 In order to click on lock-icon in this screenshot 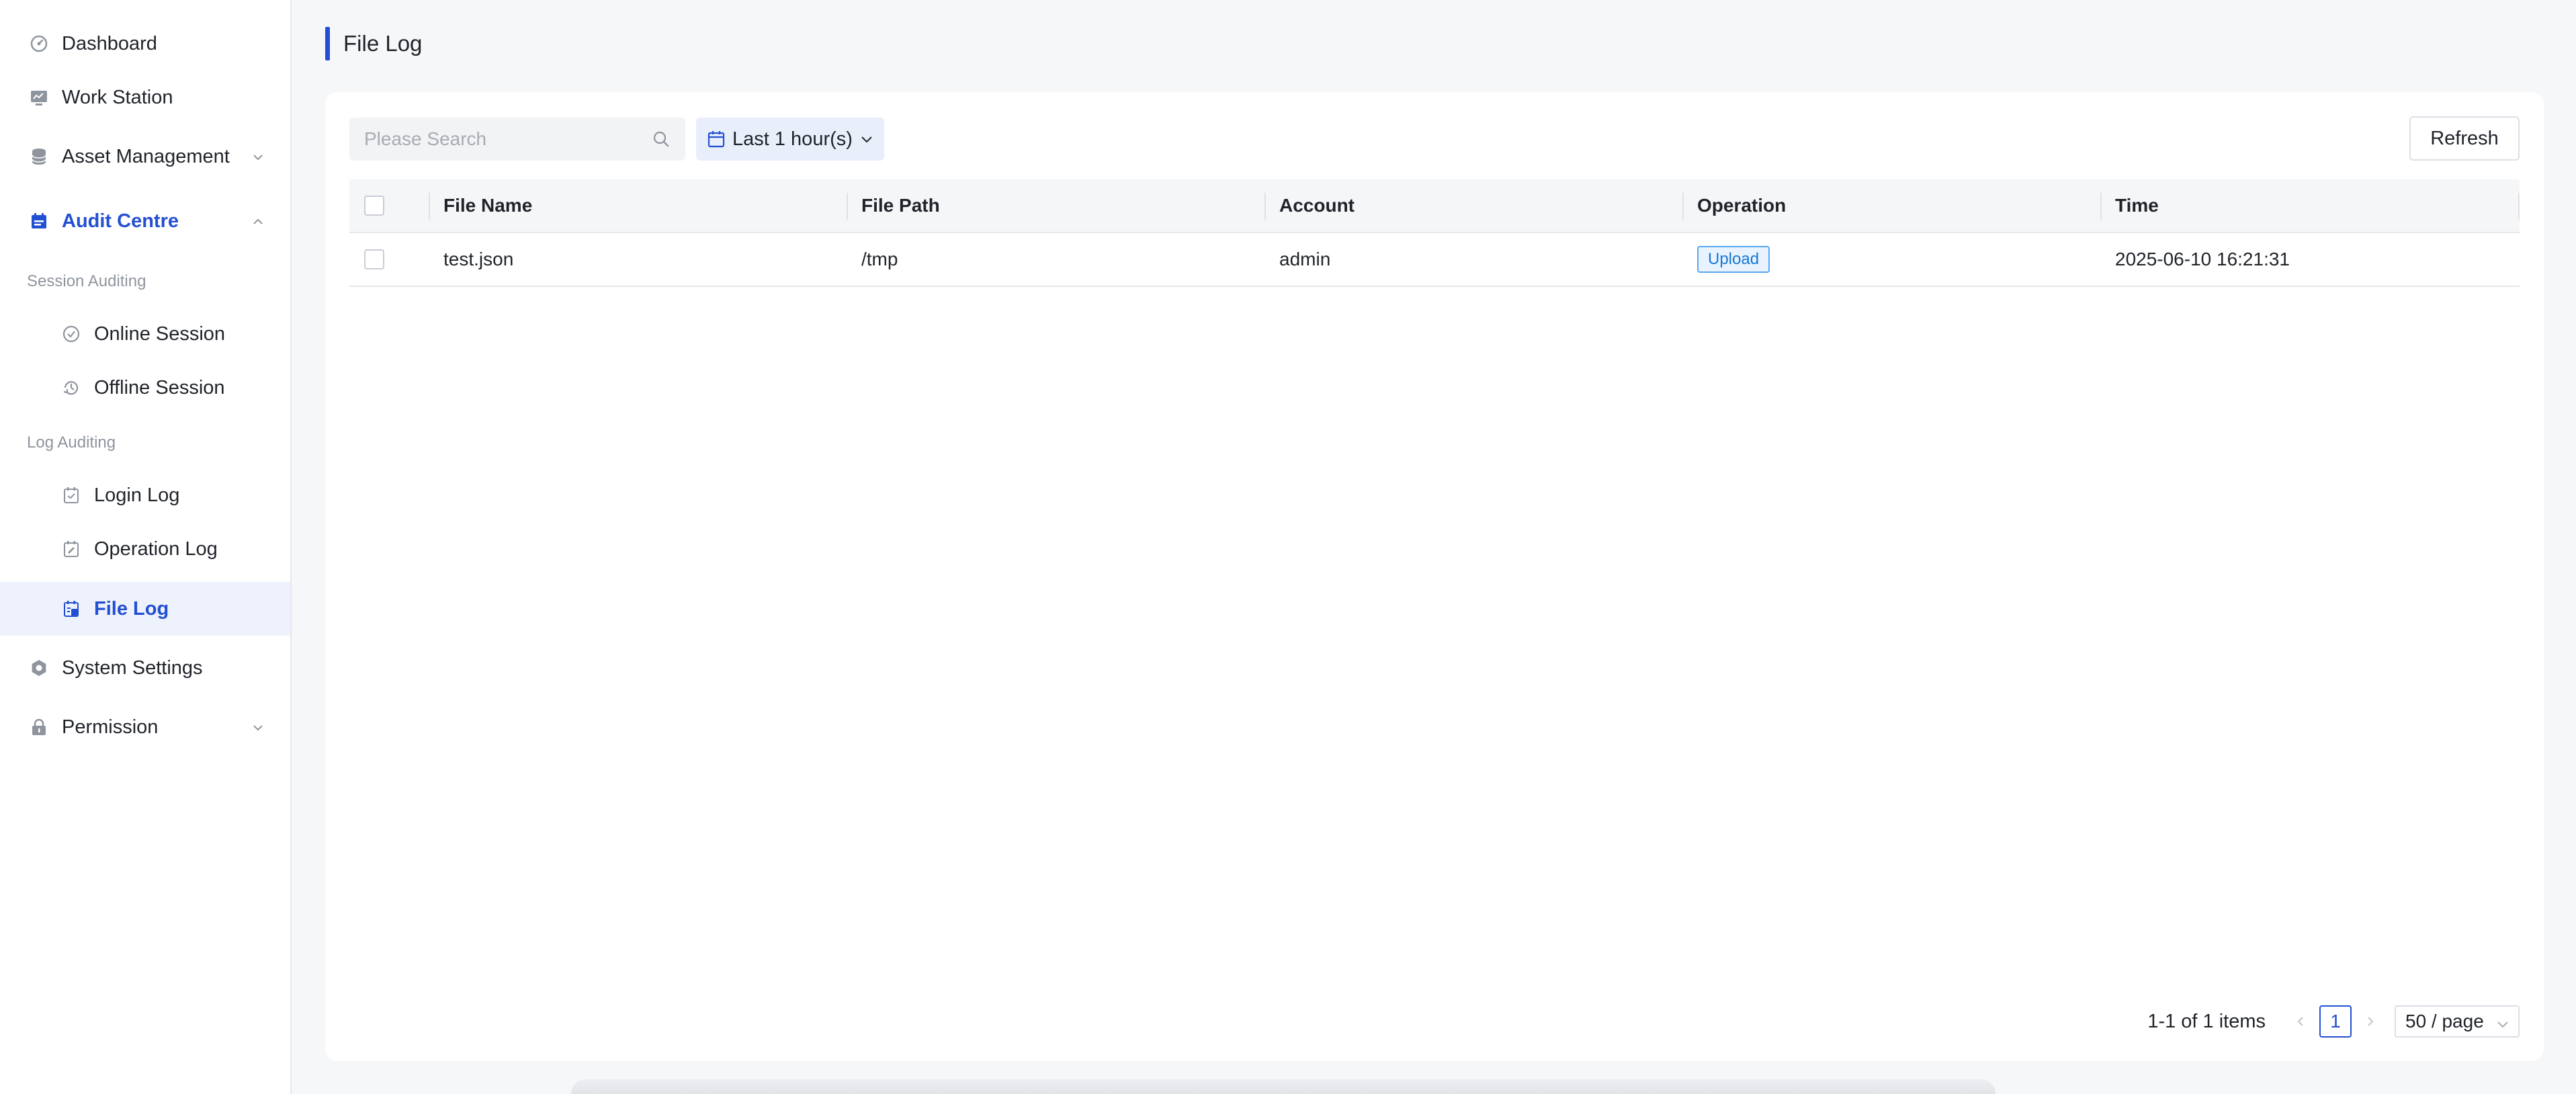, I will do `click(39, 727)`.